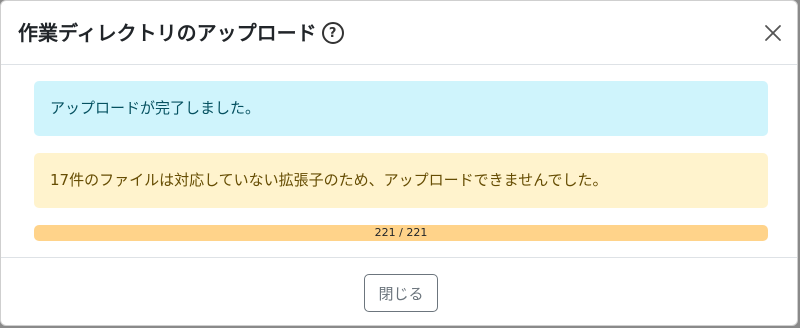  I want to click on close-button: 閉じる, so click(401, 293).